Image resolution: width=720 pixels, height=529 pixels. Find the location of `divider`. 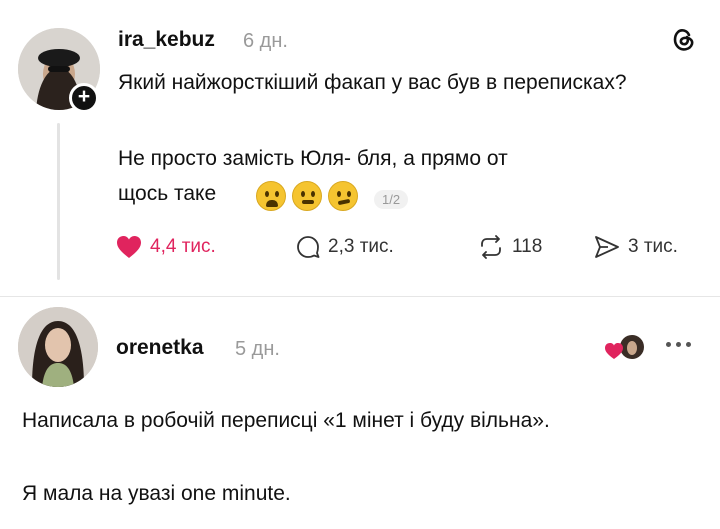

divider is located at coordinates (360, 296).